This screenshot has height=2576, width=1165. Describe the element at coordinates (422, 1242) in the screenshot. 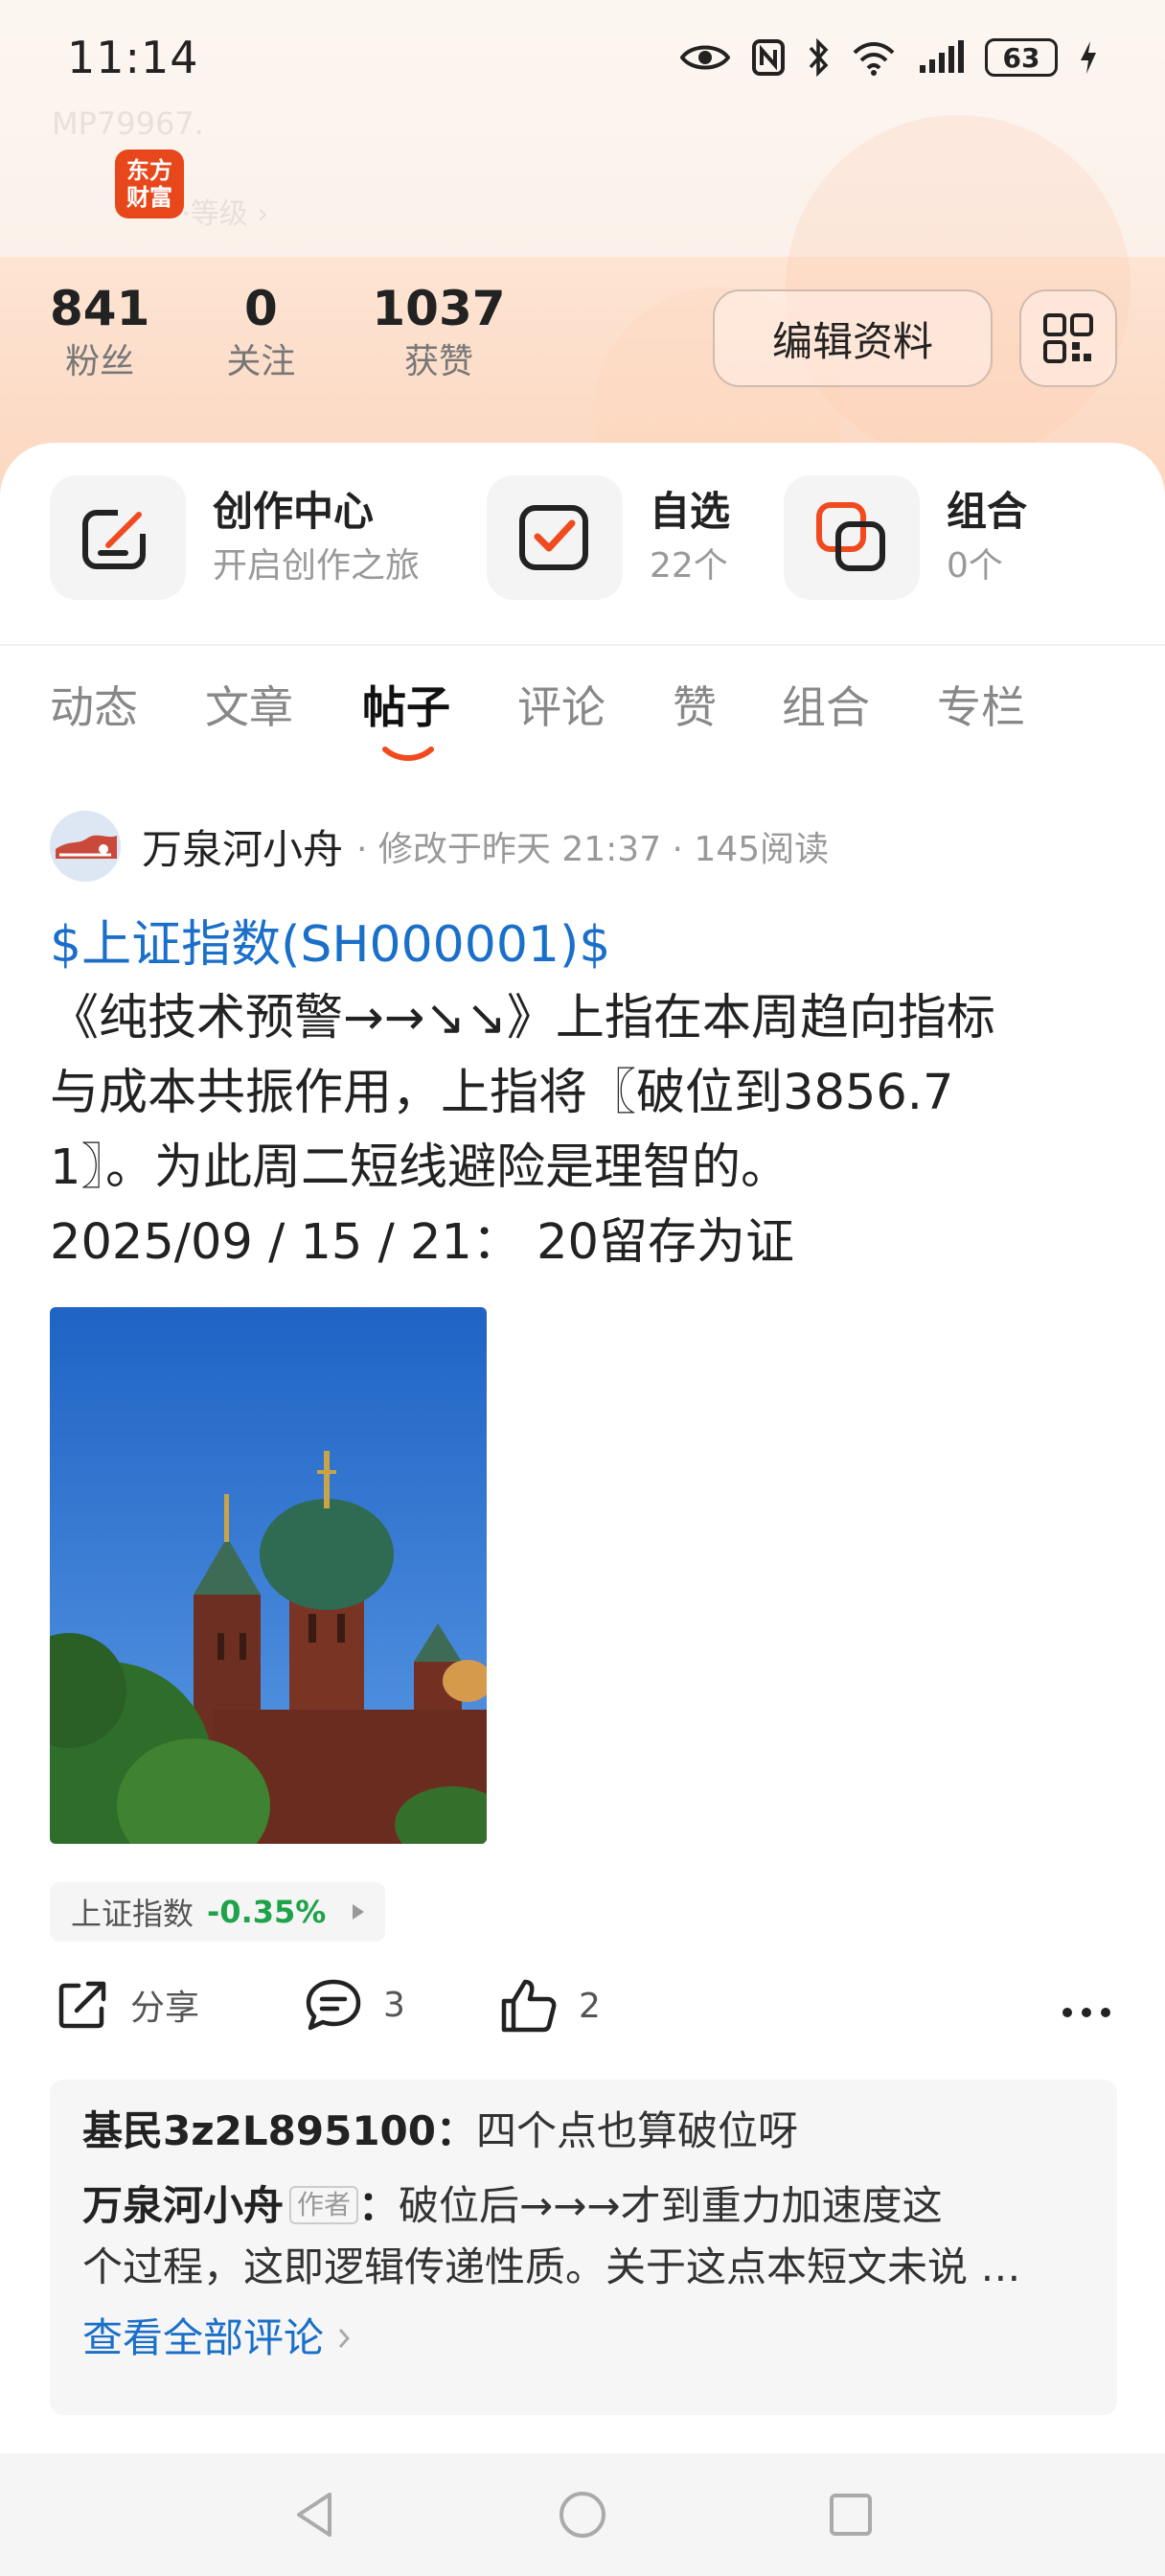

I see `post-body-line: 2025/09 / 15 / 21： 20留存为证` at that location.